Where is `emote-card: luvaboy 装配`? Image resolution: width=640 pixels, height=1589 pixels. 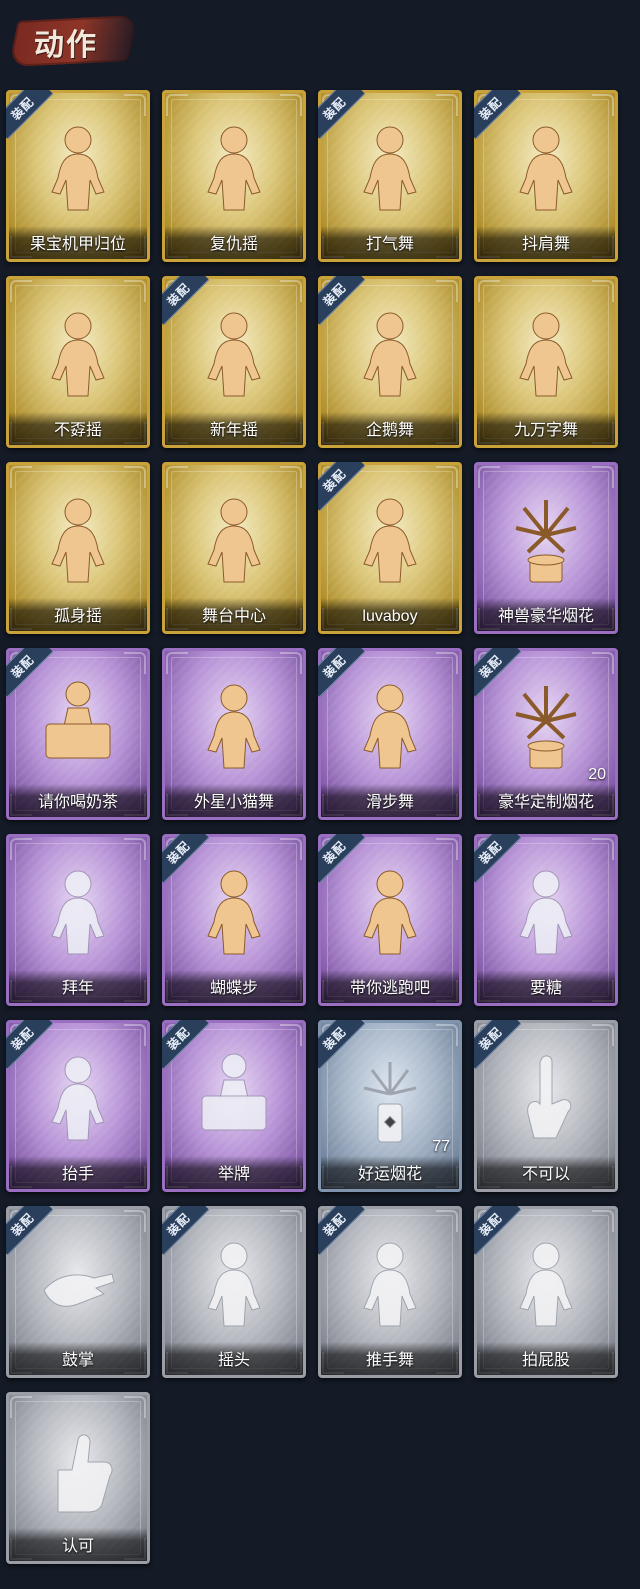
emote-card: luvaboy 装配 is located at coordinates (390, 548).